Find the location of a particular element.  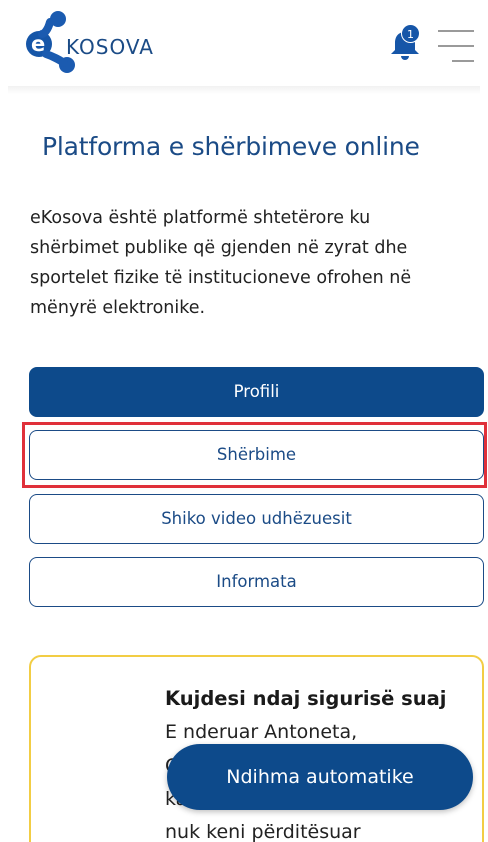

top-header: e KOSOVA 1 is located at coordinates (244, 44).